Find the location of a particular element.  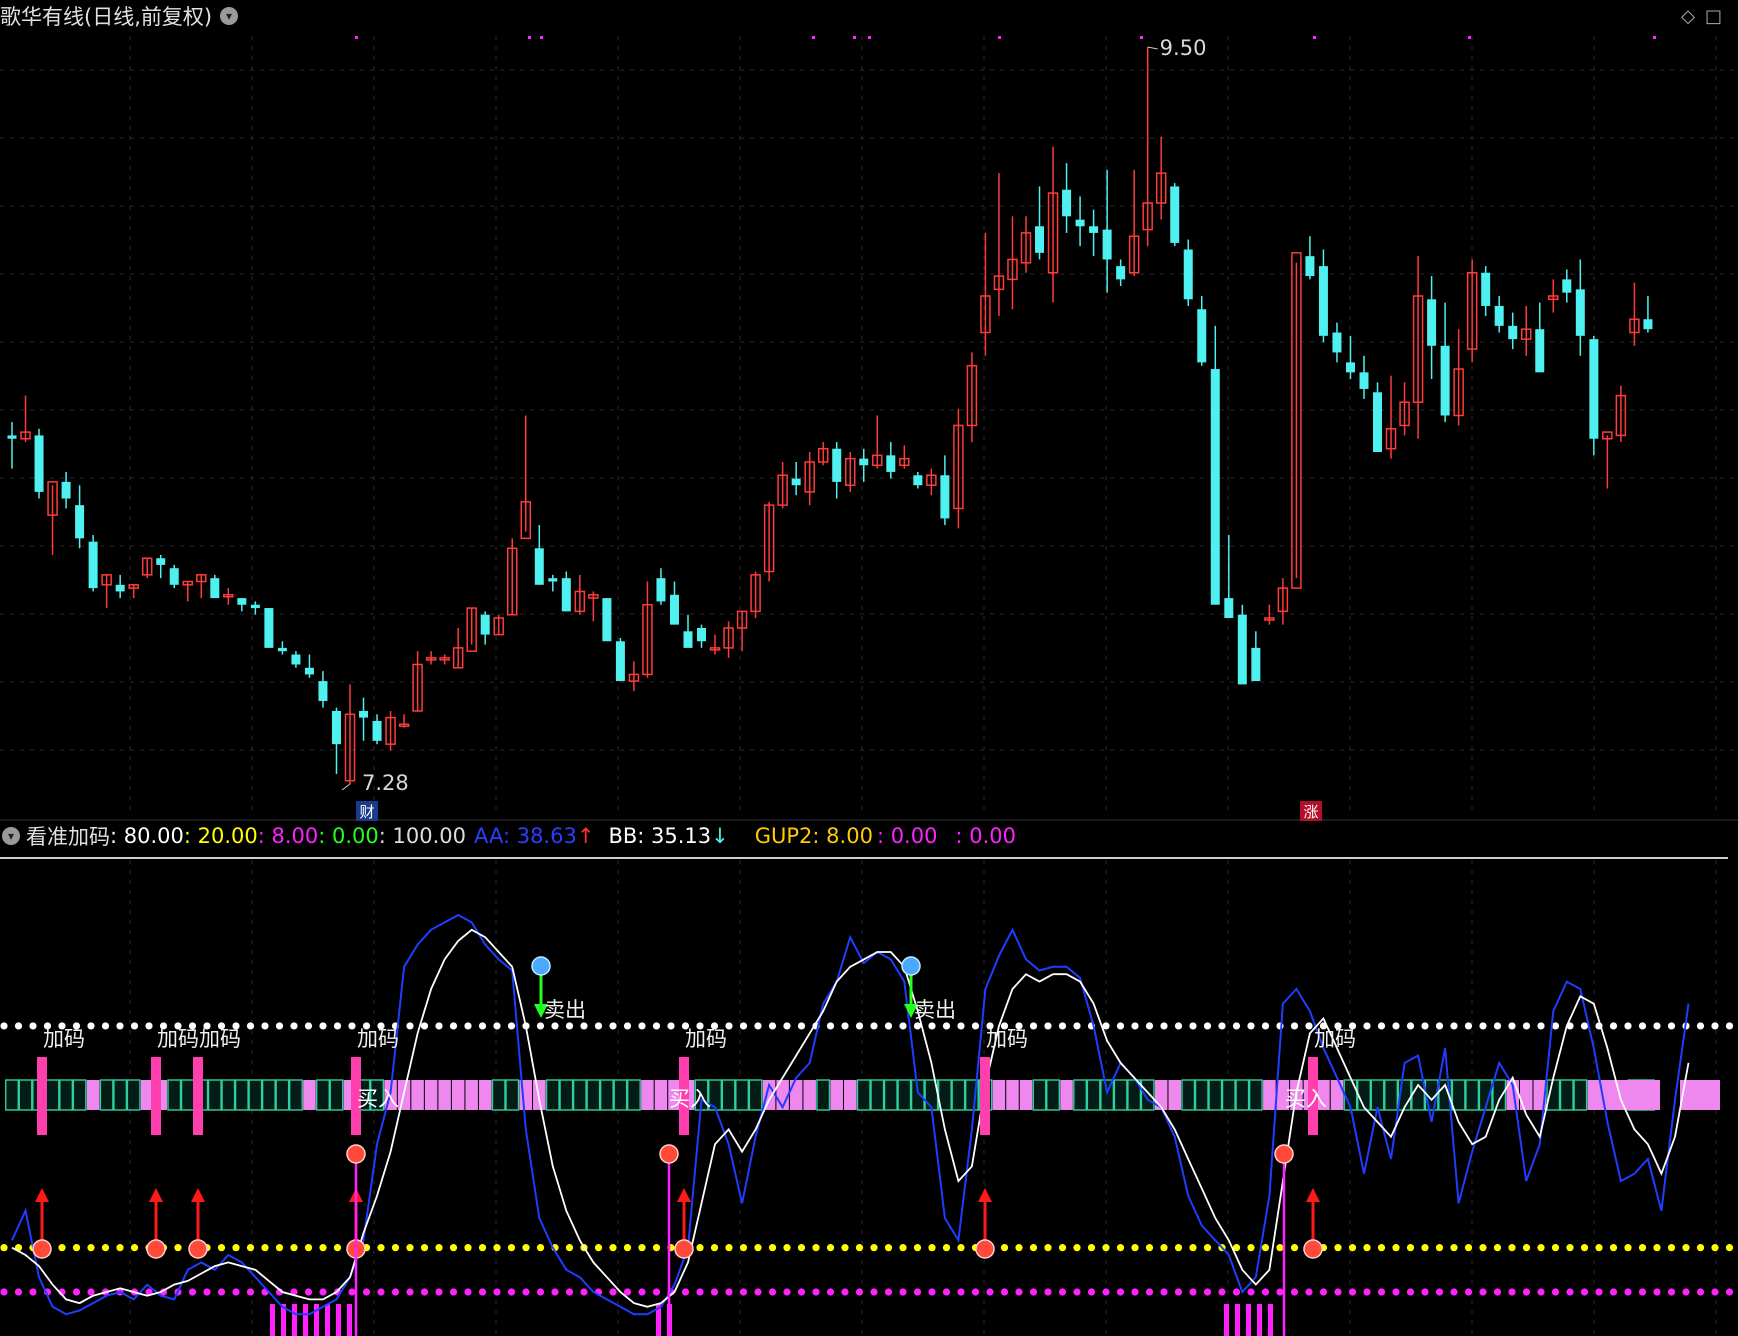

event-marker is located at coordinates (356, 37).